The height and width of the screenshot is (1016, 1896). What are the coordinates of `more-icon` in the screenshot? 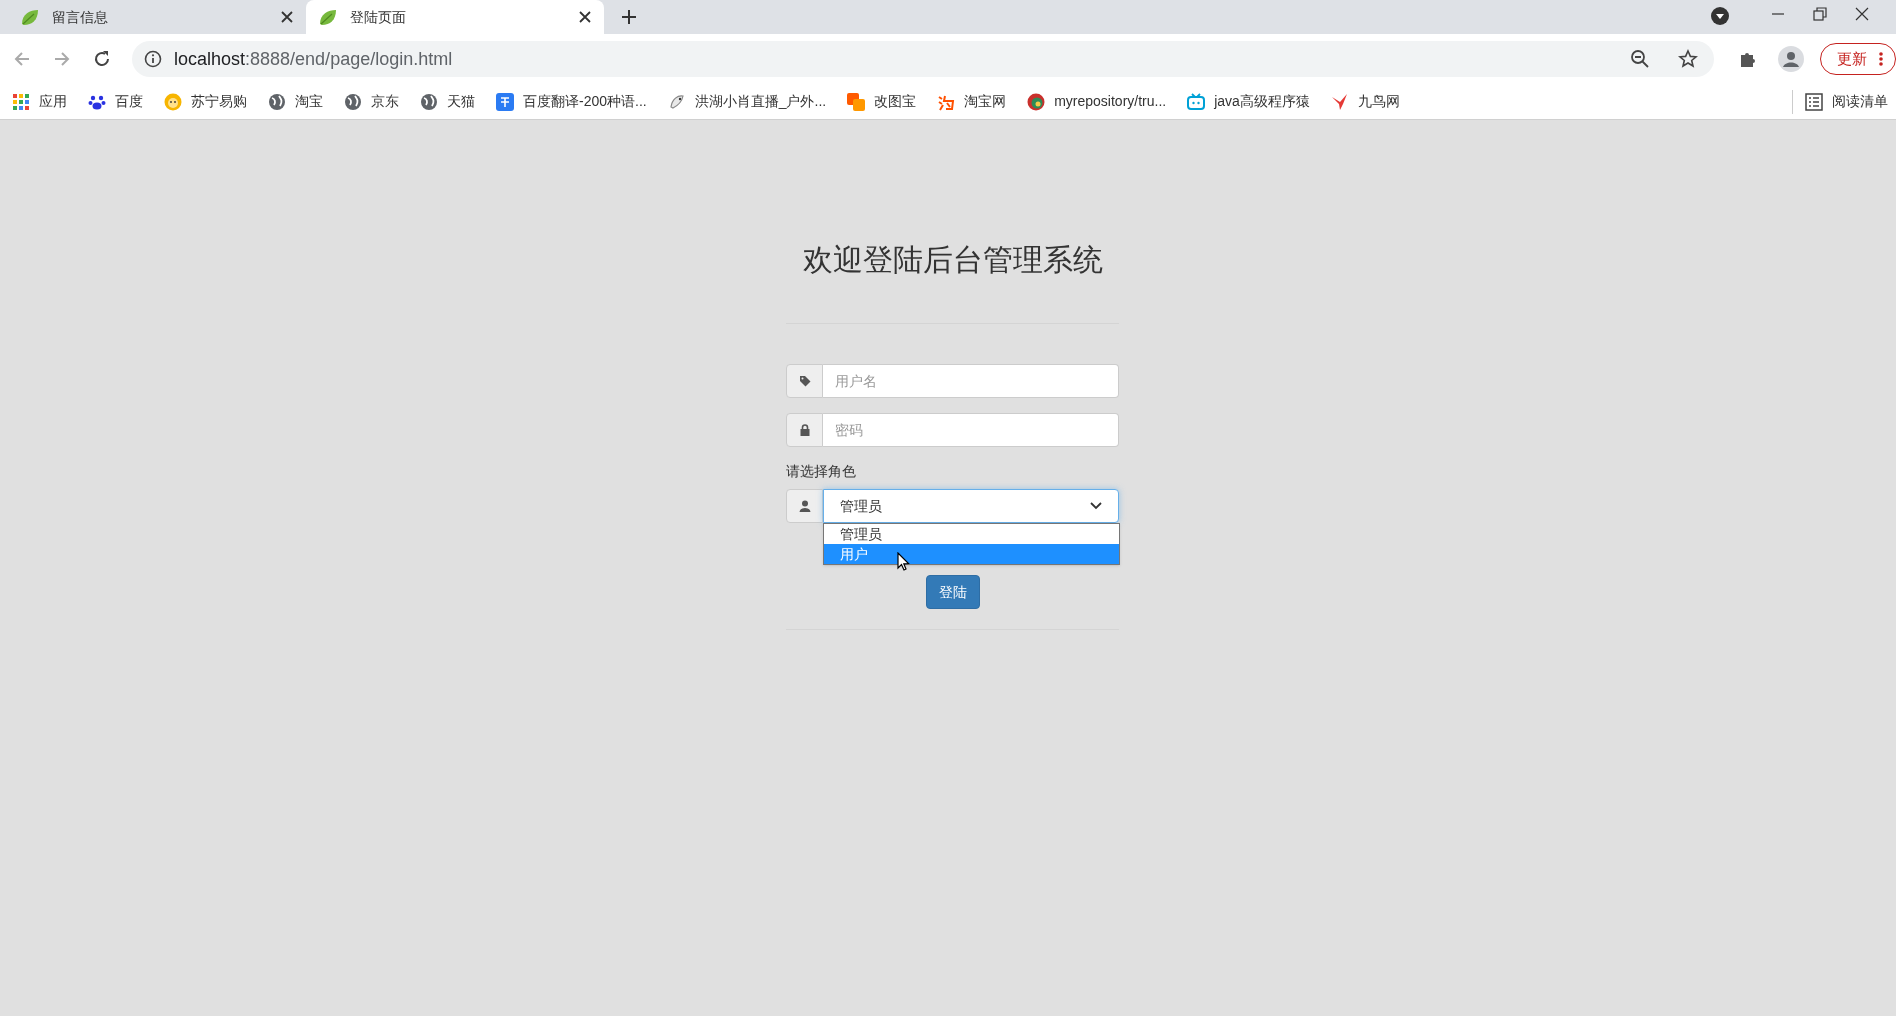 It's located at (1881, 59).